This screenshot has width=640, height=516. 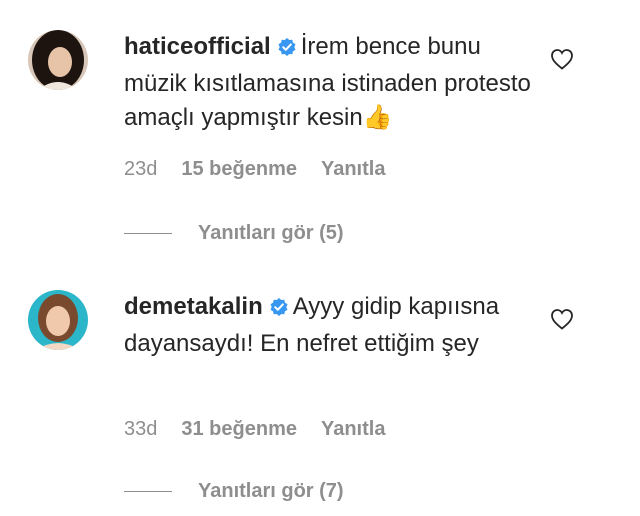 What do you see at coordinates (353, 429) in the screenshot?
I see `comment-2-reply-button: Yanıtla` at bounding box center [353, 429].